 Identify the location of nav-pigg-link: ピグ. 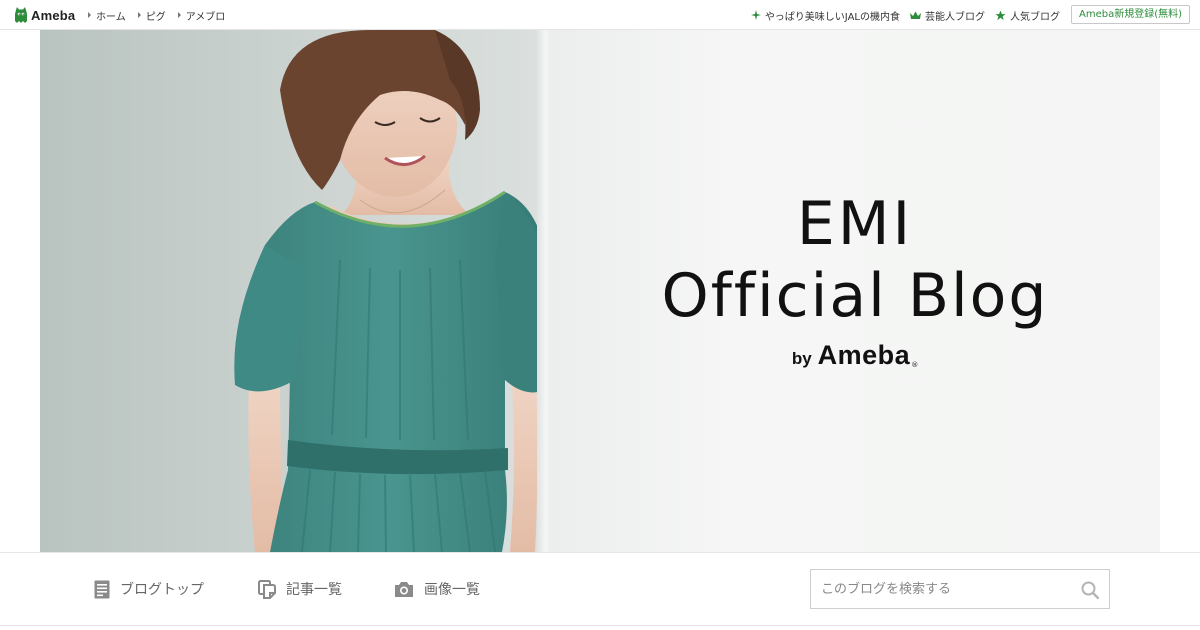
(151, 15).